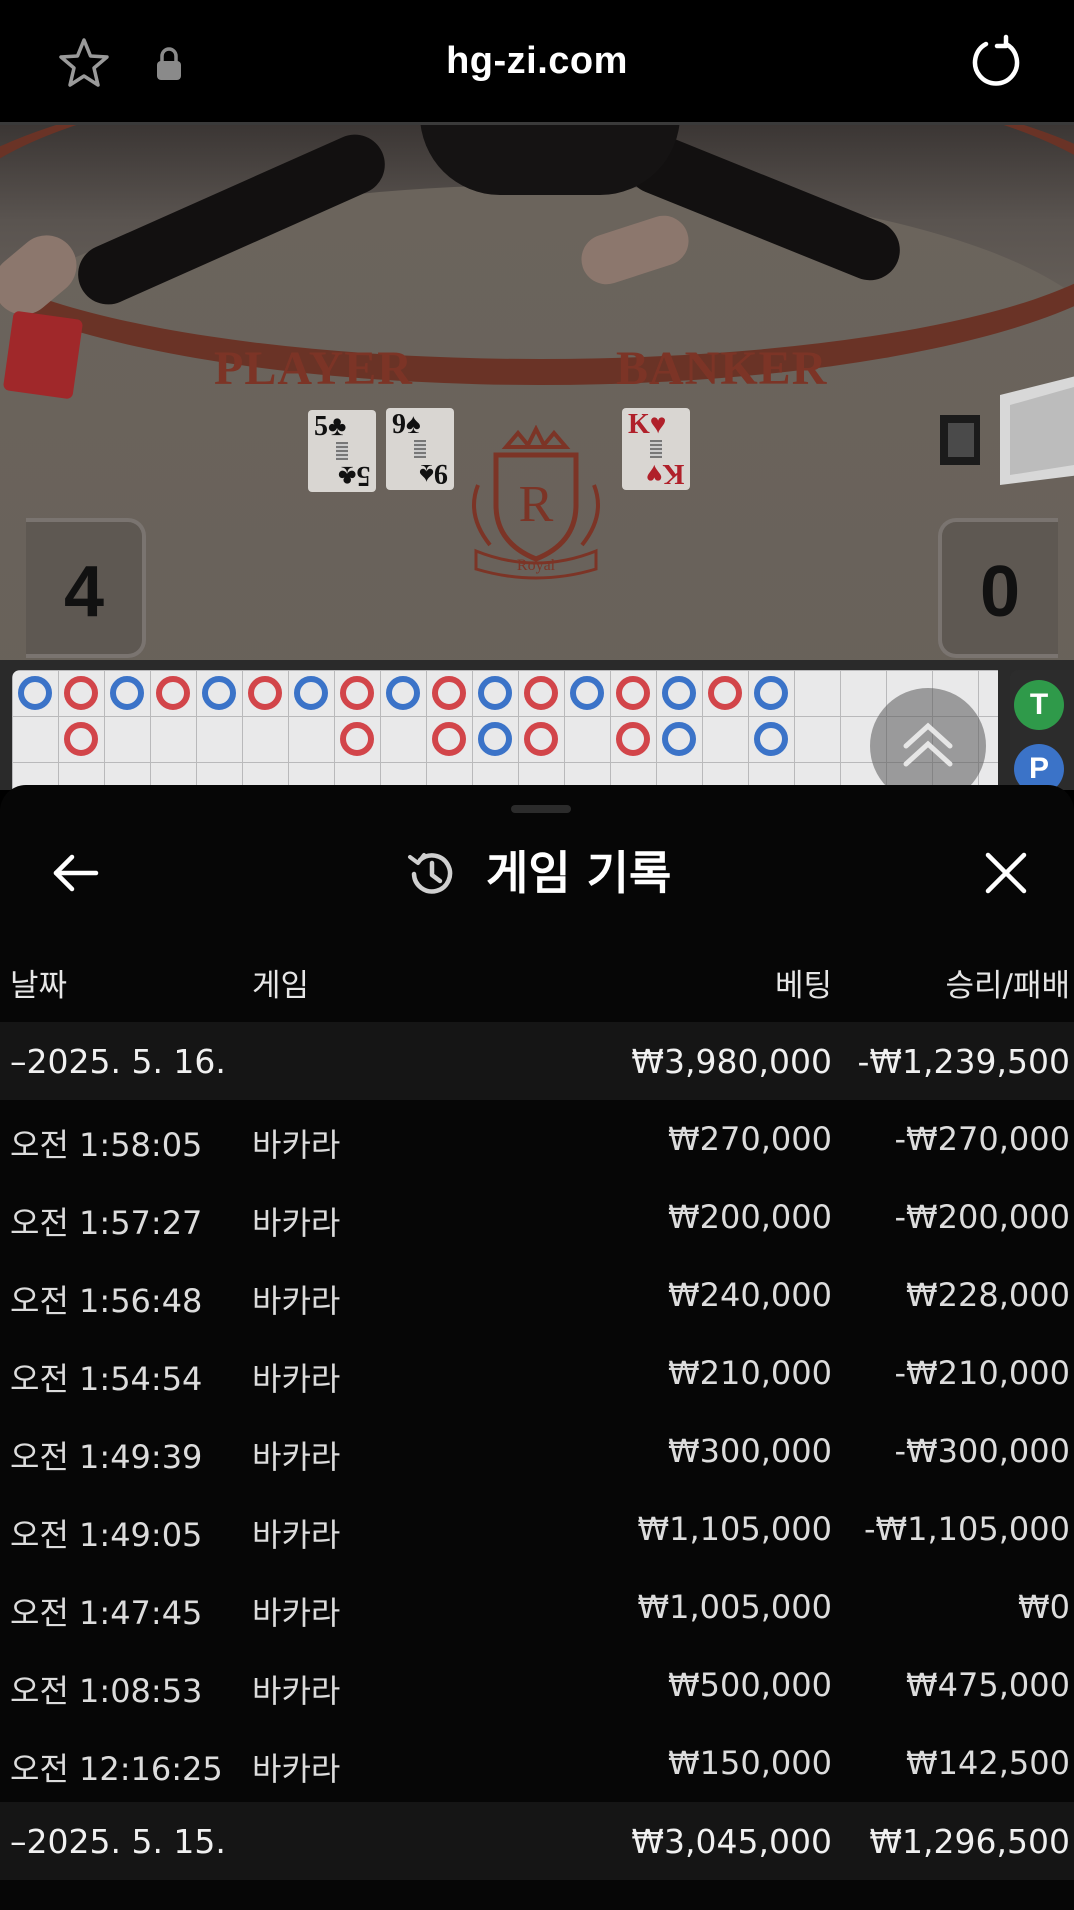 This screenshot has height=1910, width=1074. I want to click on bead-road-grid, so click(505, 730).